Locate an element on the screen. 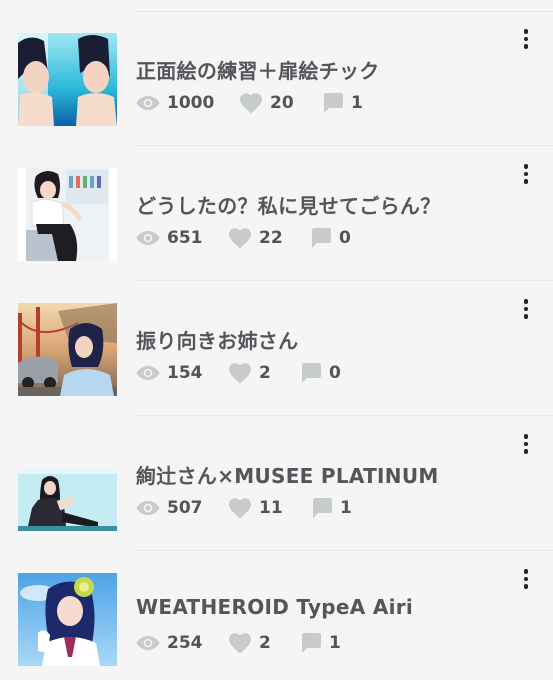  like-count: 22 is located at coordinates (255, 238).